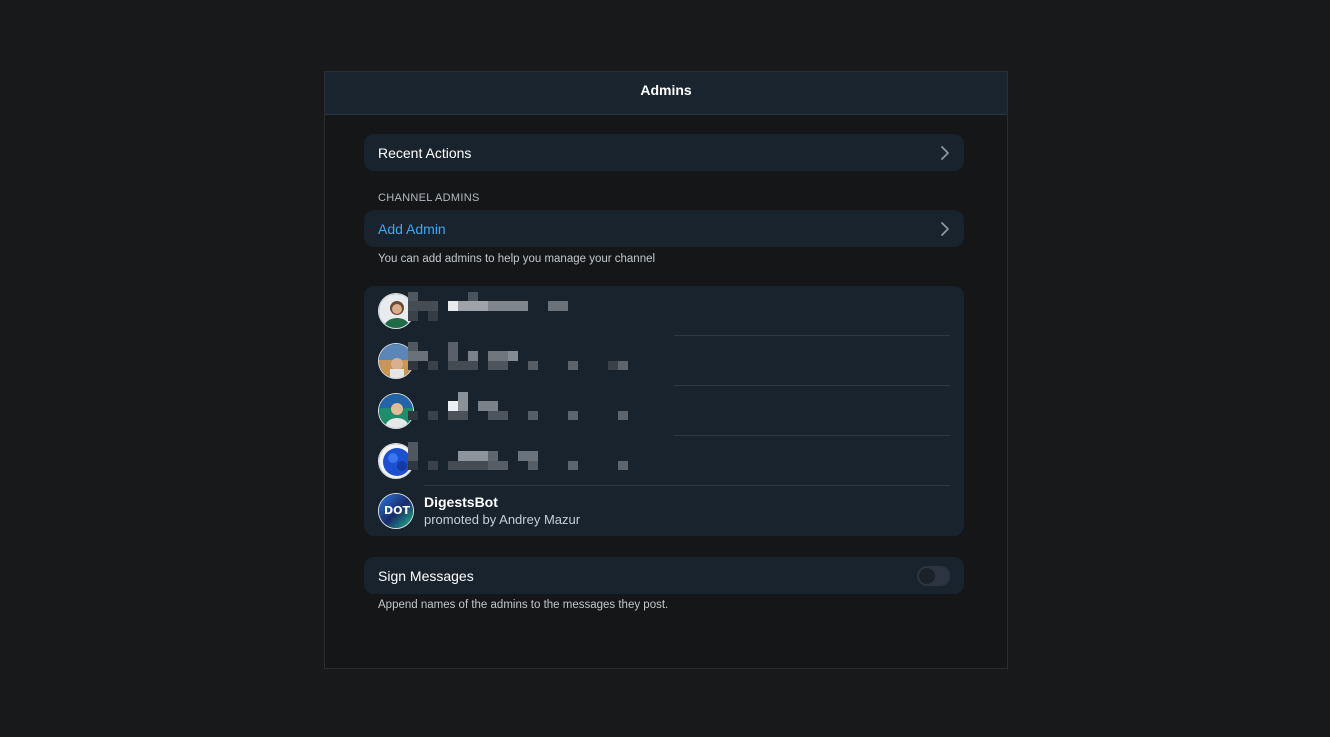  What do you see at coordinates (412, 228) in the screenshot?
I see `add-admin-label: Add Admin` at bounding box center [412, 228].